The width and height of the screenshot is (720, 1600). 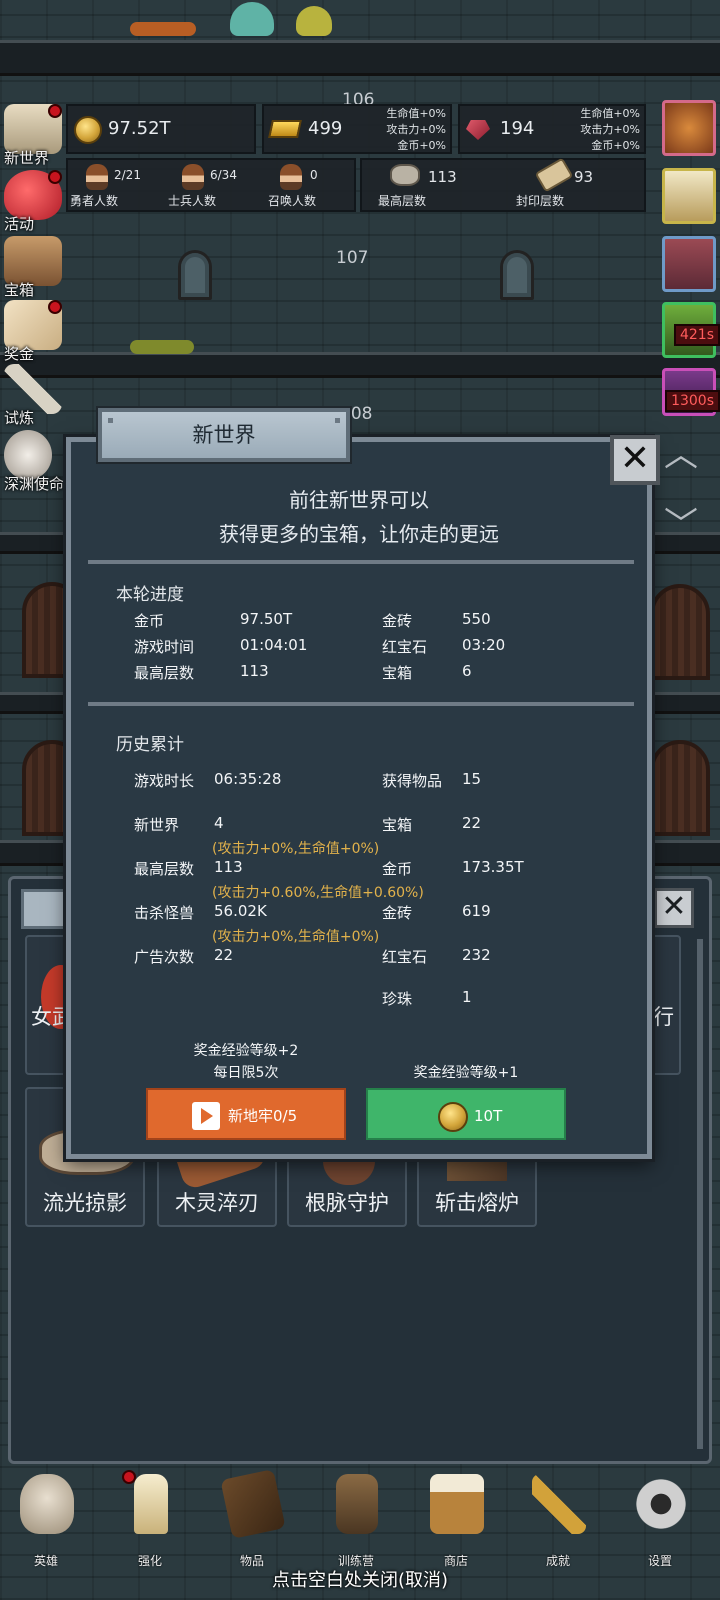 I want to click on beer-mug-icon, so click(x=457, y=1504).